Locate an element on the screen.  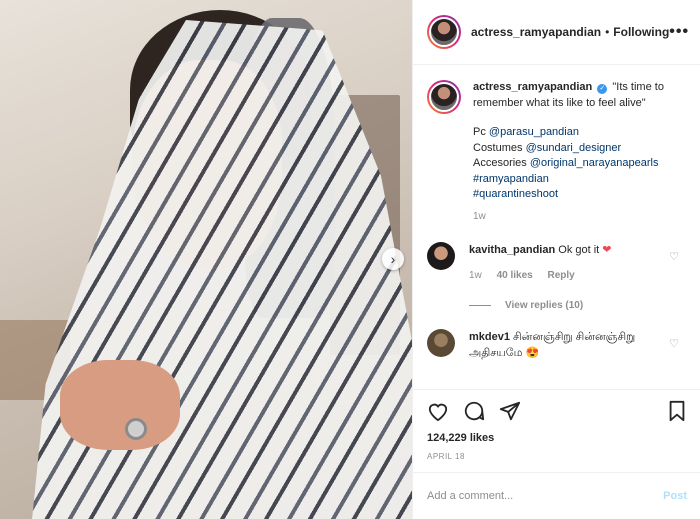
accesories-link: @original_narayanapearls is located at coordinates (594, 163).